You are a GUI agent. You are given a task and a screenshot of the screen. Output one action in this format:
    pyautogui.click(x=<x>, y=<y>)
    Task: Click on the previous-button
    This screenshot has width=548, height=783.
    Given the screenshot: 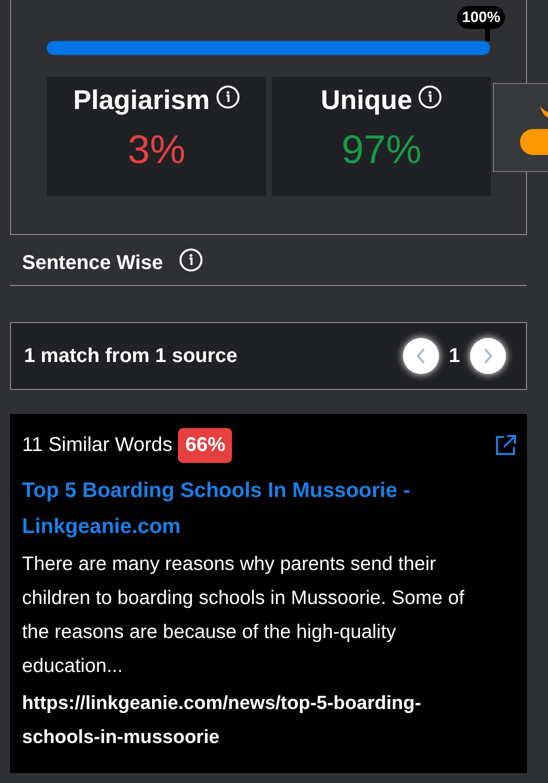 What is the action you would take?
    pyautogui.click(x=420, y=356)
    